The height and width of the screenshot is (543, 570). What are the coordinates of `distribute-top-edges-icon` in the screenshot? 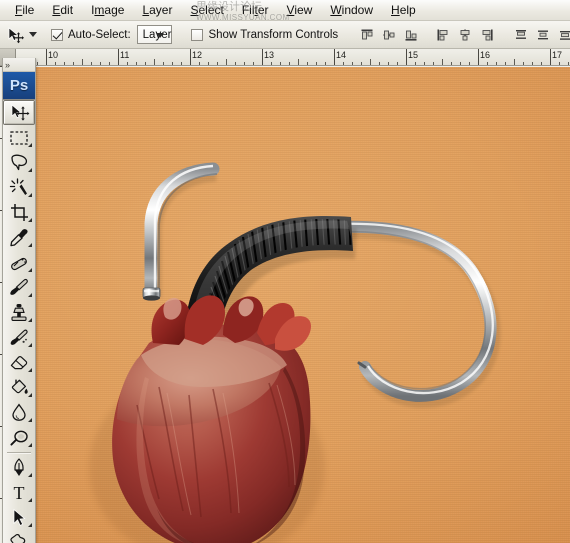 It's located at (521, 35).